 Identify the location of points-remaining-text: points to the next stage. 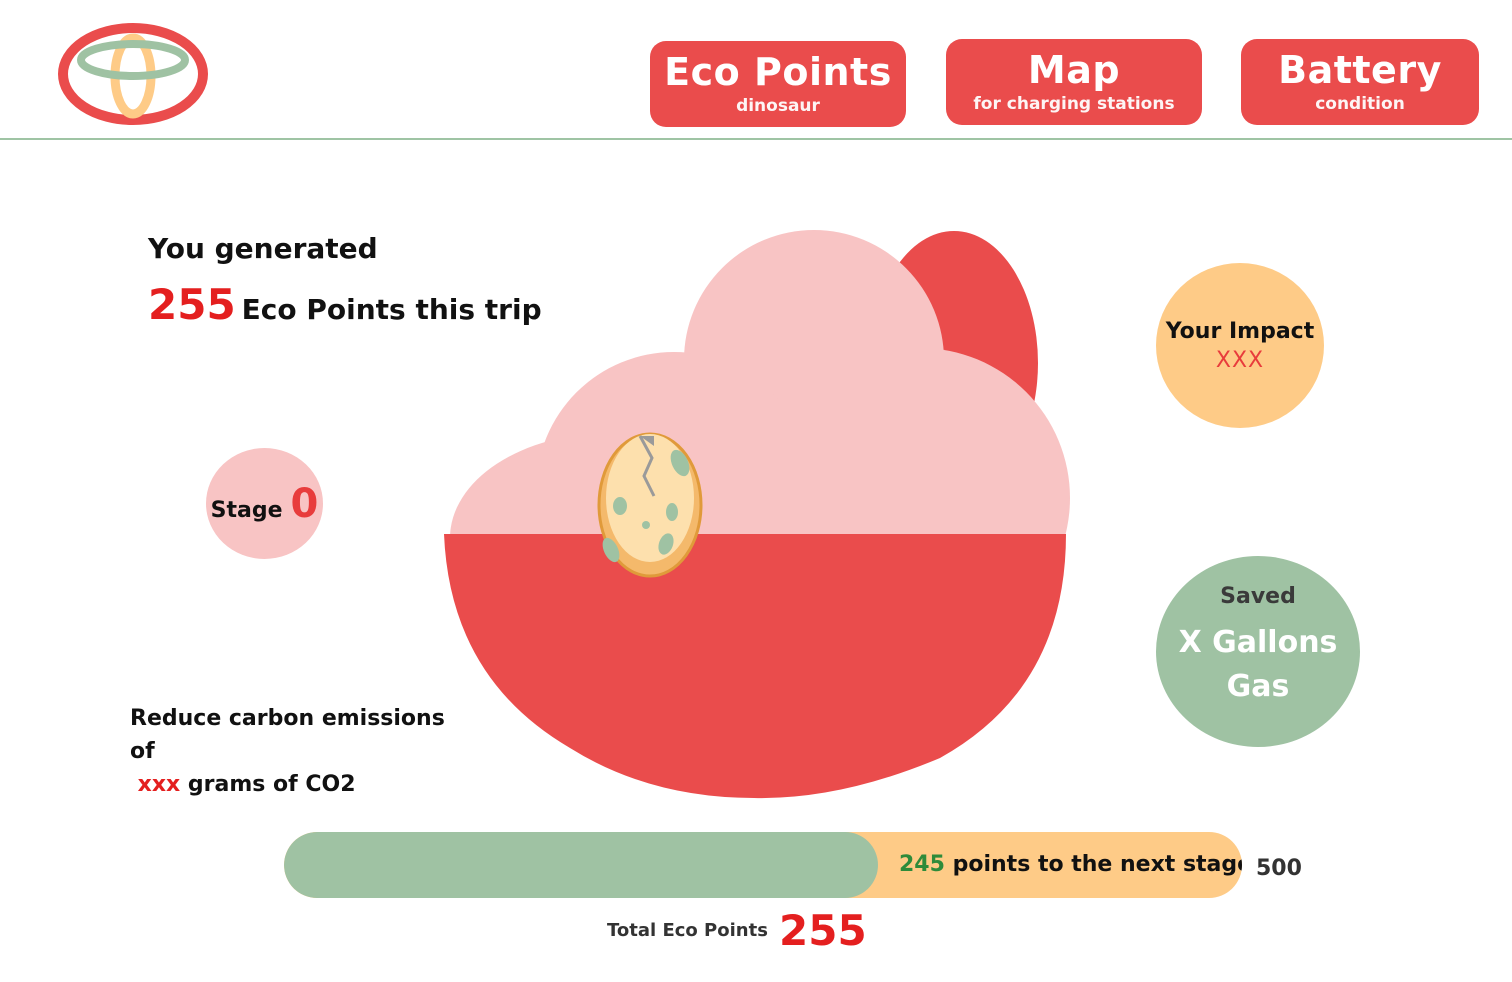
(1097, 864).